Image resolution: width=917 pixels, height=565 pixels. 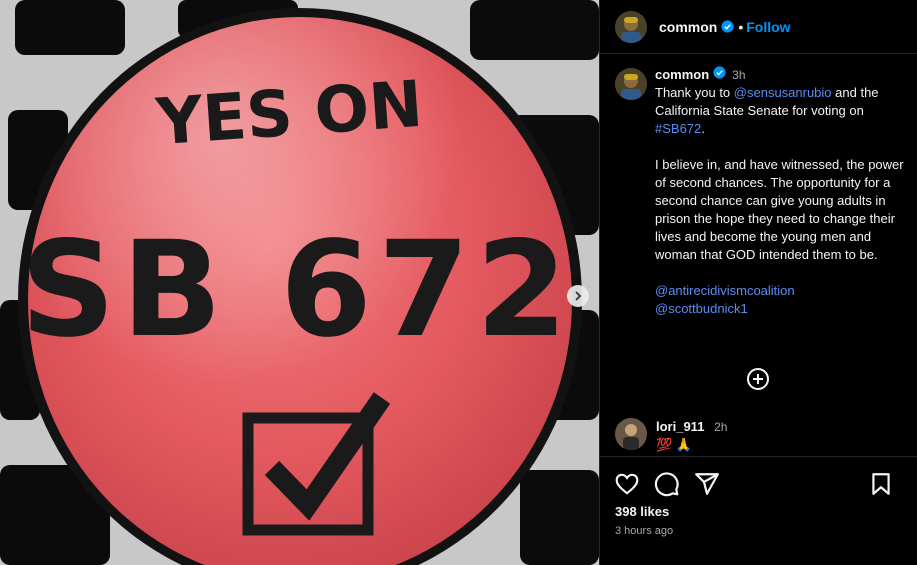 What do you see at coordinates (783, 92) in the screenshot?
I see `mention-link: @sensusanrubio` at bounding box center [783, 92].